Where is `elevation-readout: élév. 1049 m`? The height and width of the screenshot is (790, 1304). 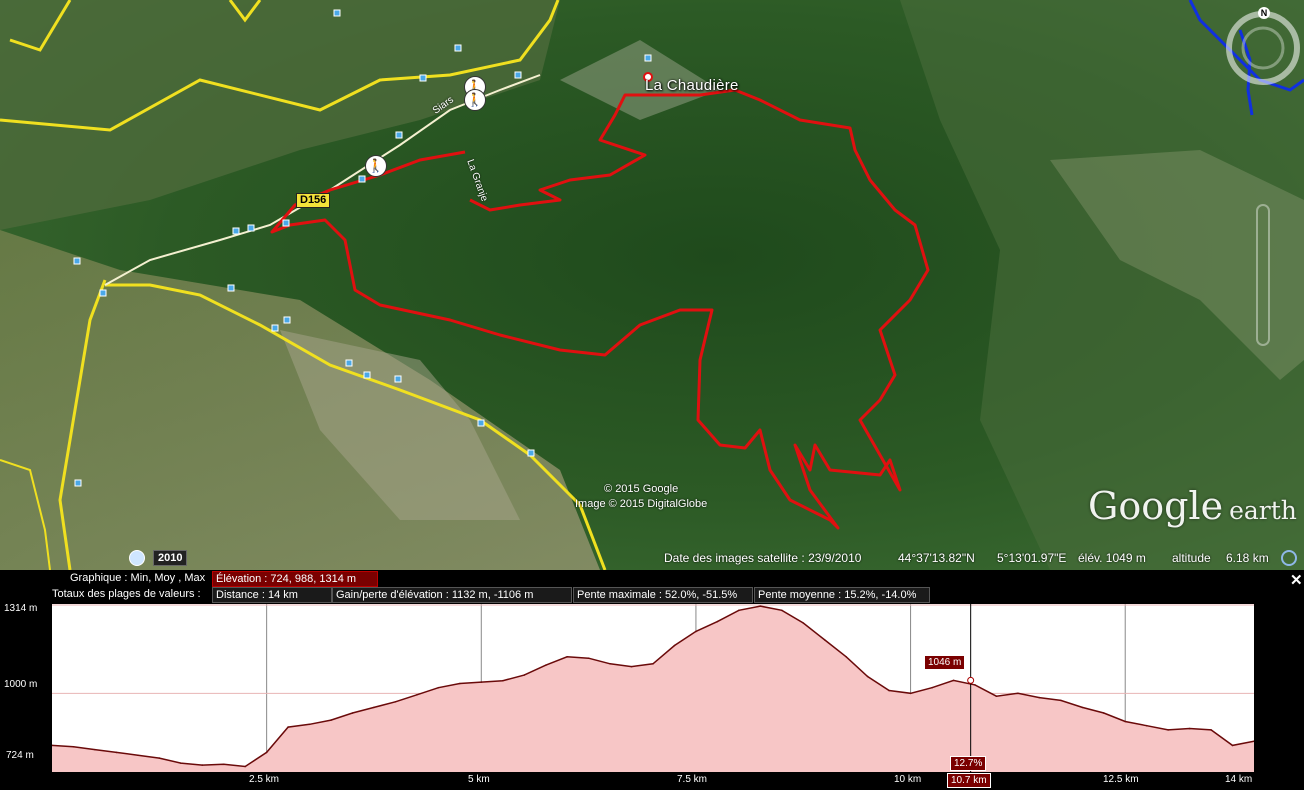
elevation-readout: élév. 1049 m is located at coordinates (1112, 558).